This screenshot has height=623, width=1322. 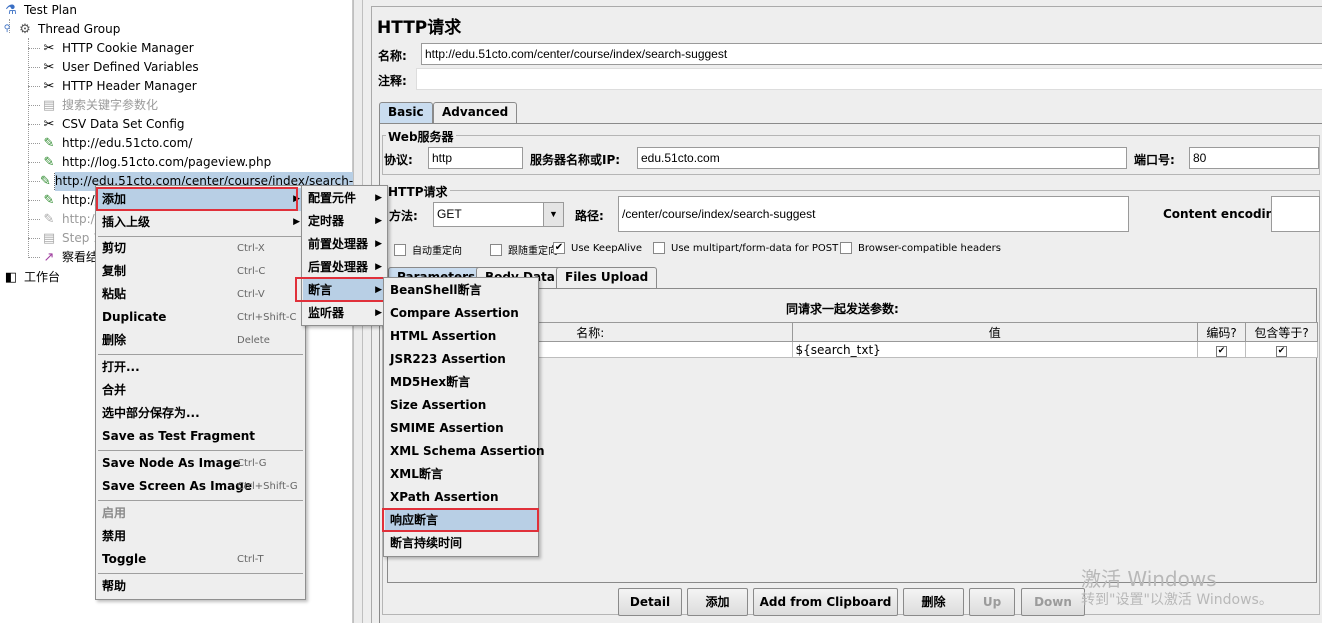 I want to click on menu-item-xpath-assertion: XPath Assertion, so click(x=461, y=497).